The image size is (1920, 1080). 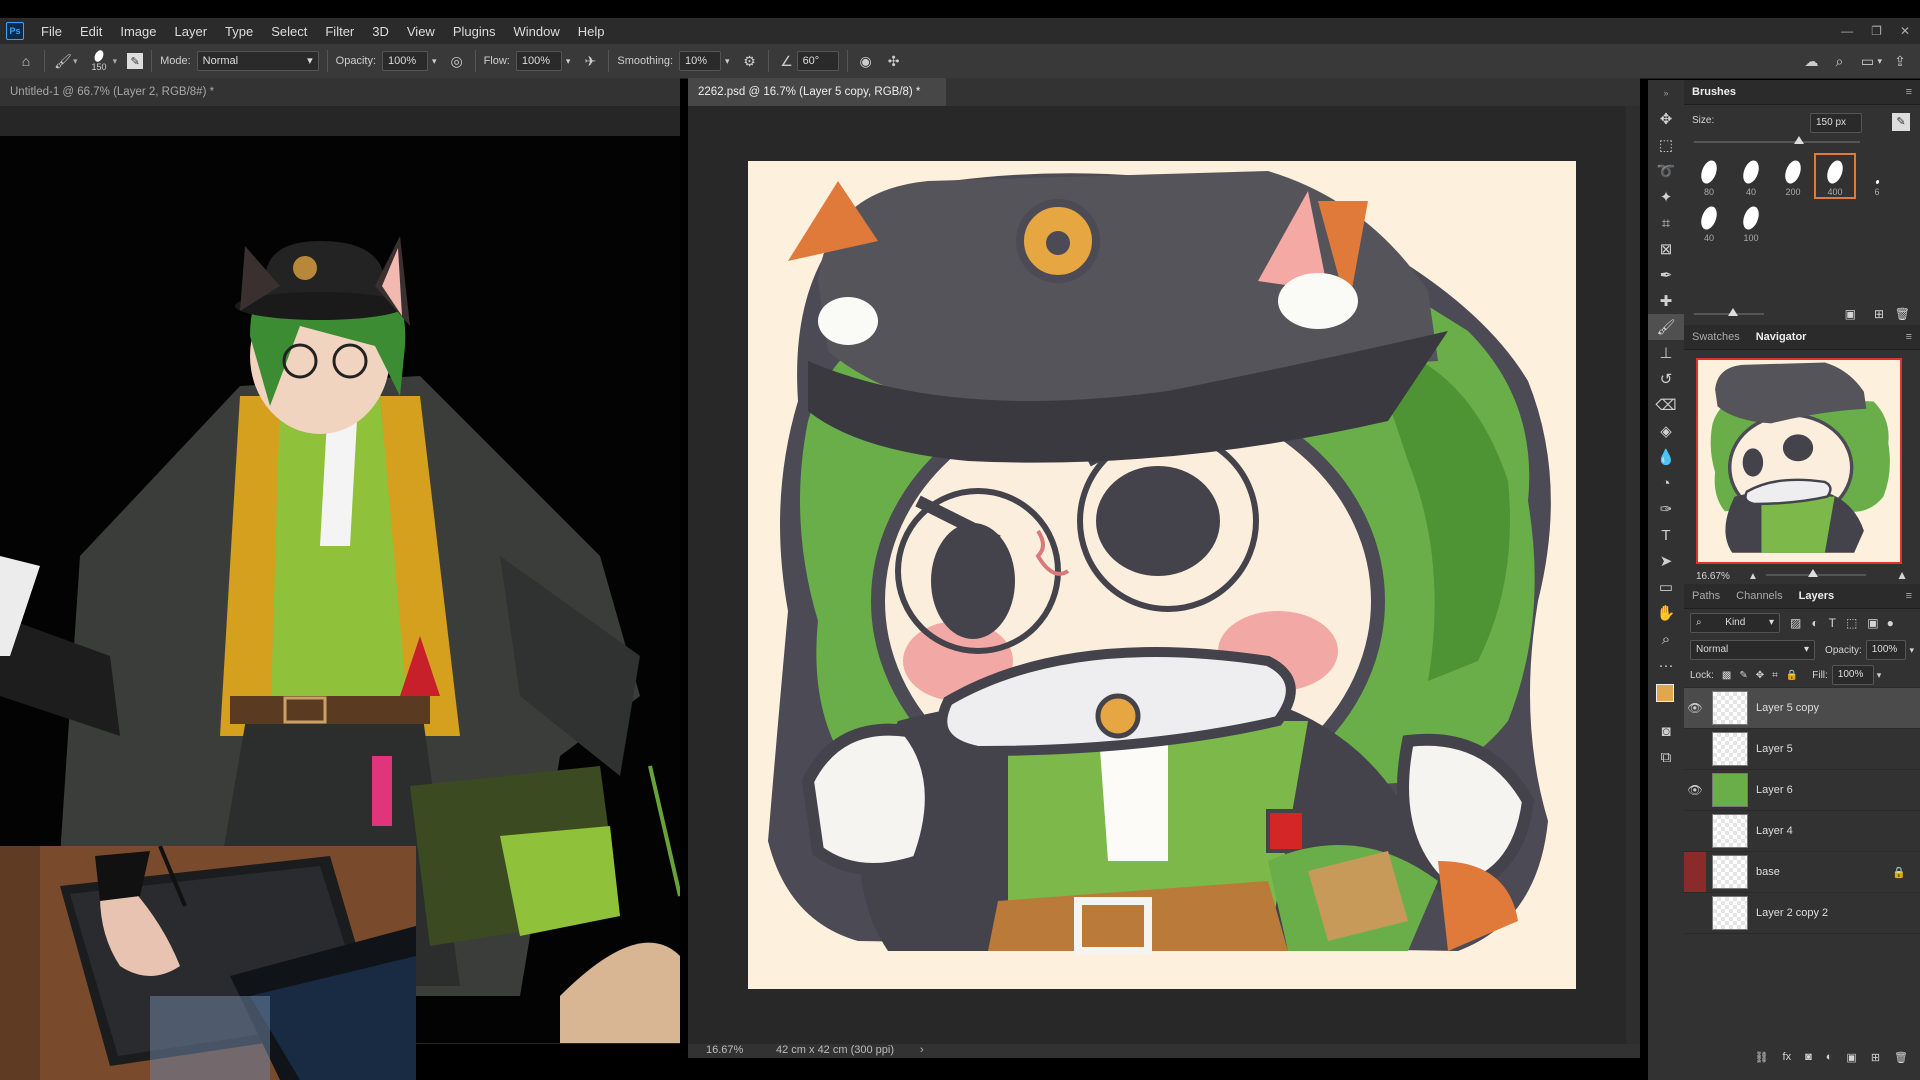 I want to click on add-mask-icon: ◙, so click(x=1808, y=1057).